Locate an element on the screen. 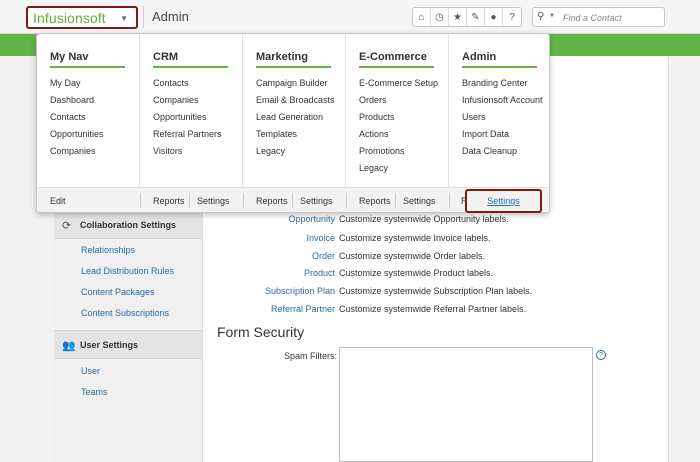 This screenshot has width=700, height=462. edit-link: Edit is located at coordinates (58, 201).